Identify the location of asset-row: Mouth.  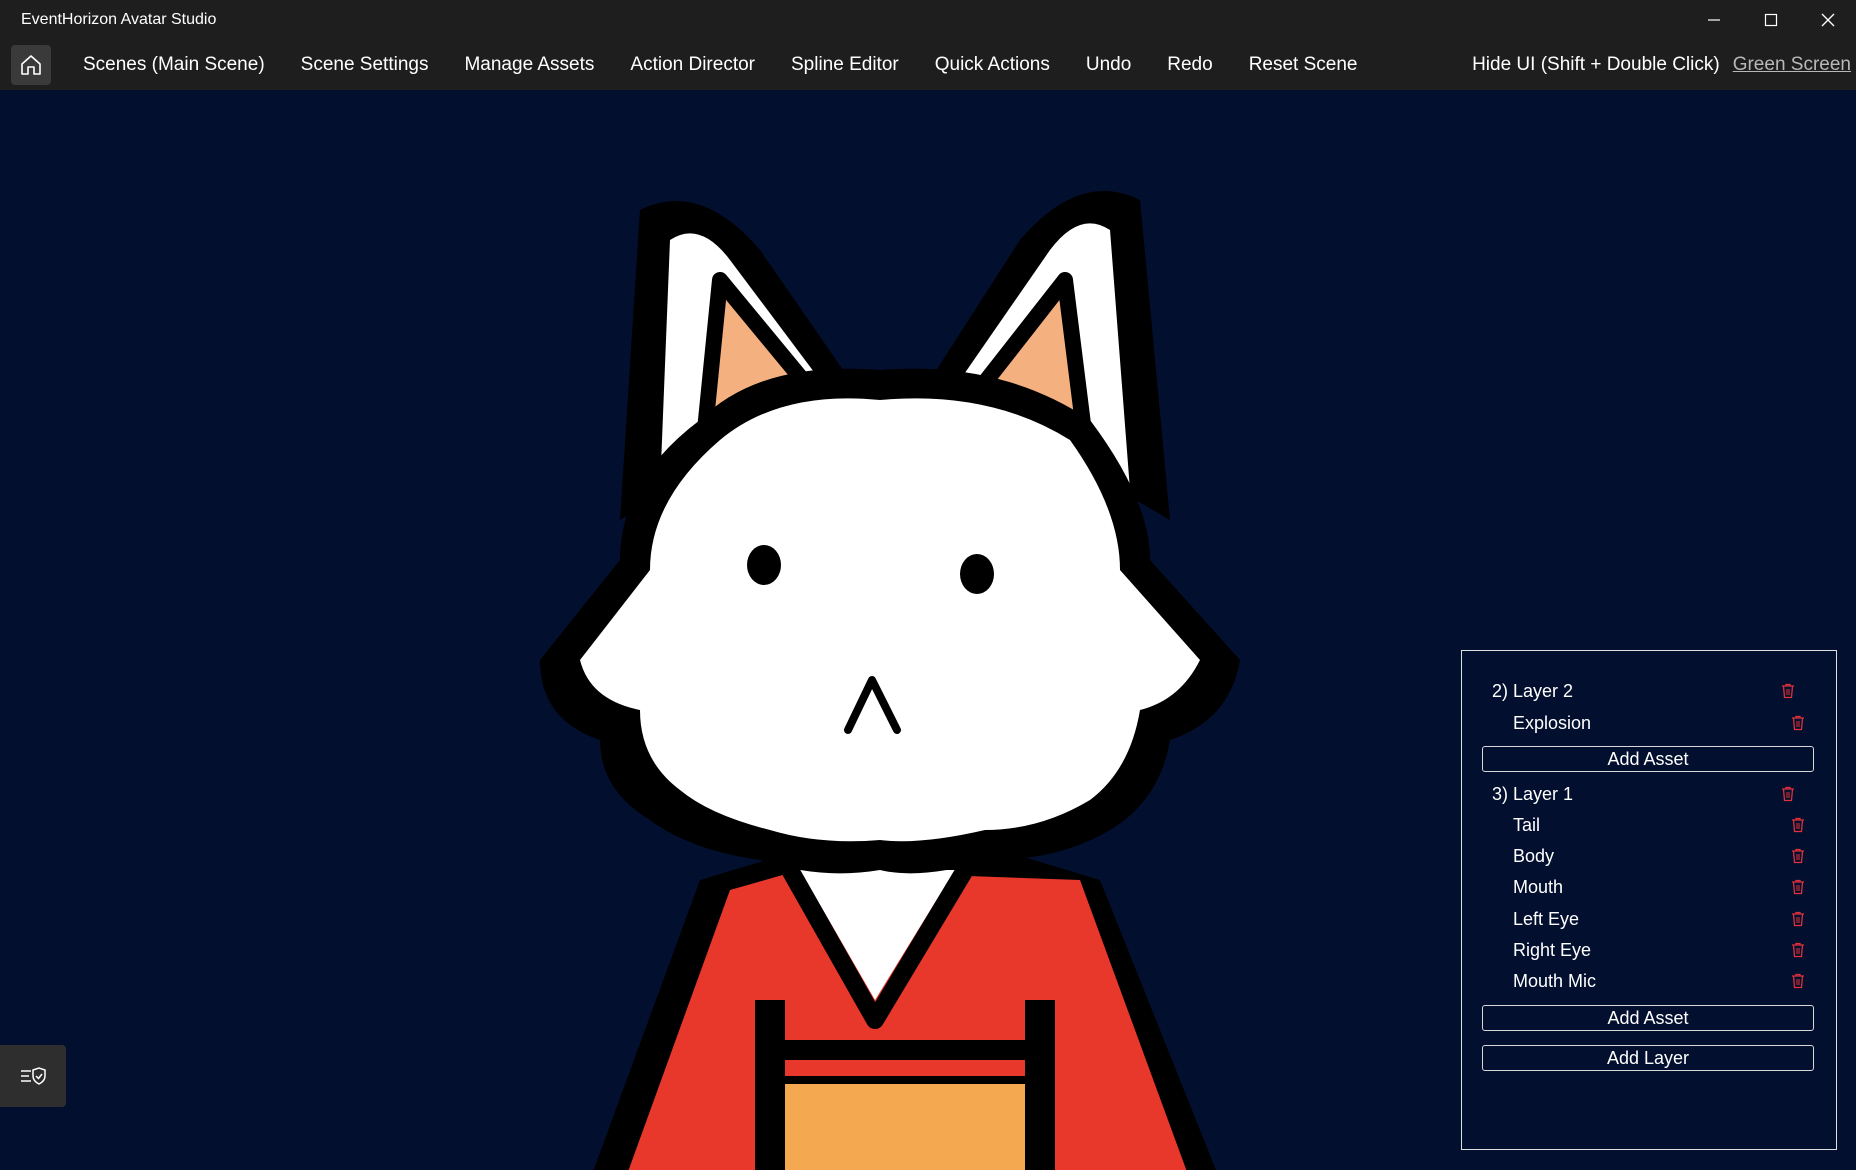
(1649, 887).